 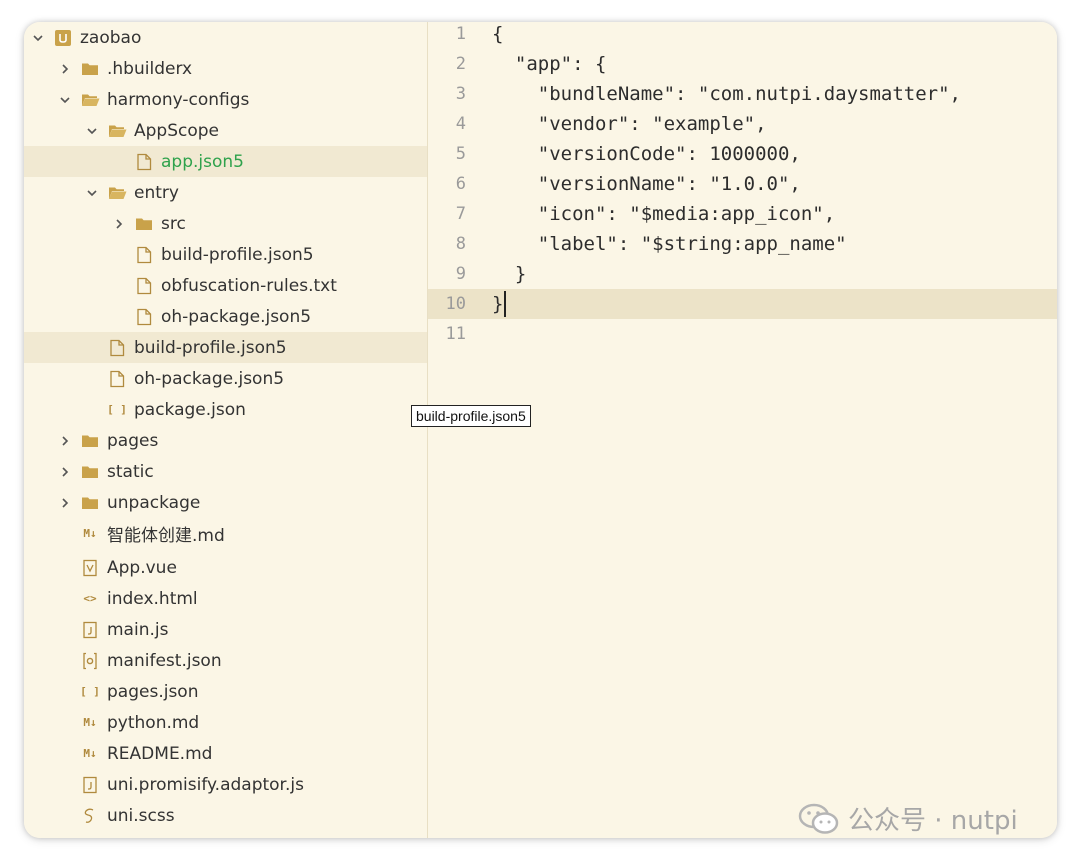 I want to click on code-line: 3 "bundleName": "com.nutpi.daysmatter",, so click(x=742, y=94).